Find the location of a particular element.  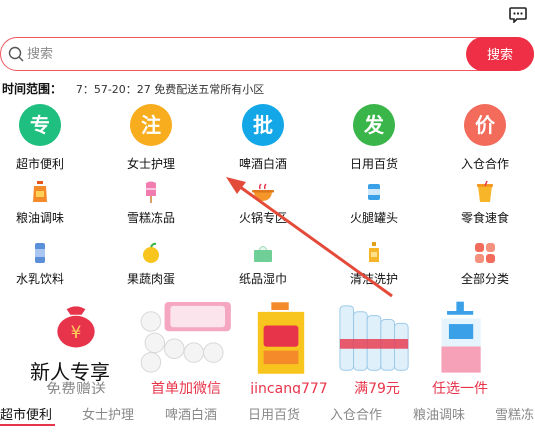

category-hotpot: 火锅专区 is located at coordinates (263, 204).